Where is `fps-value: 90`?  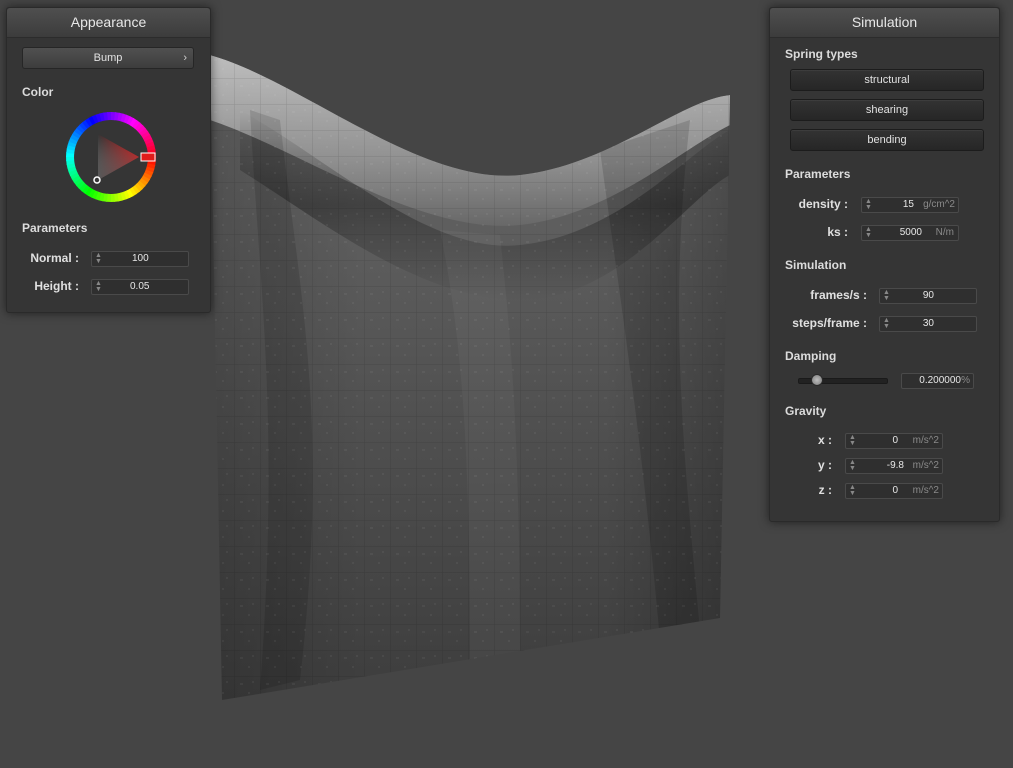
fps-value: 90 is located at coordinates (928, 295).